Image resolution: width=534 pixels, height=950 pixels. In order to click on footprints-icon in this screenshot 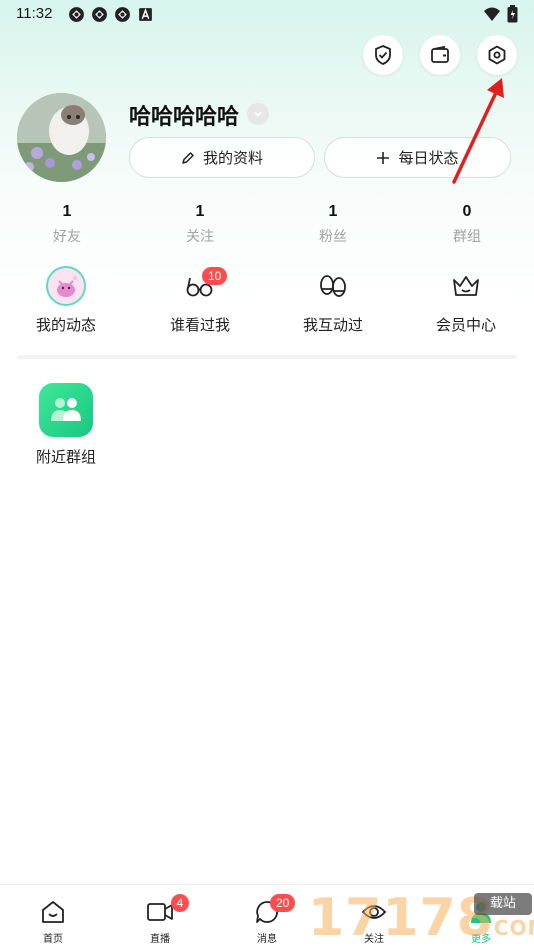, I will do `click(333, 286)`.